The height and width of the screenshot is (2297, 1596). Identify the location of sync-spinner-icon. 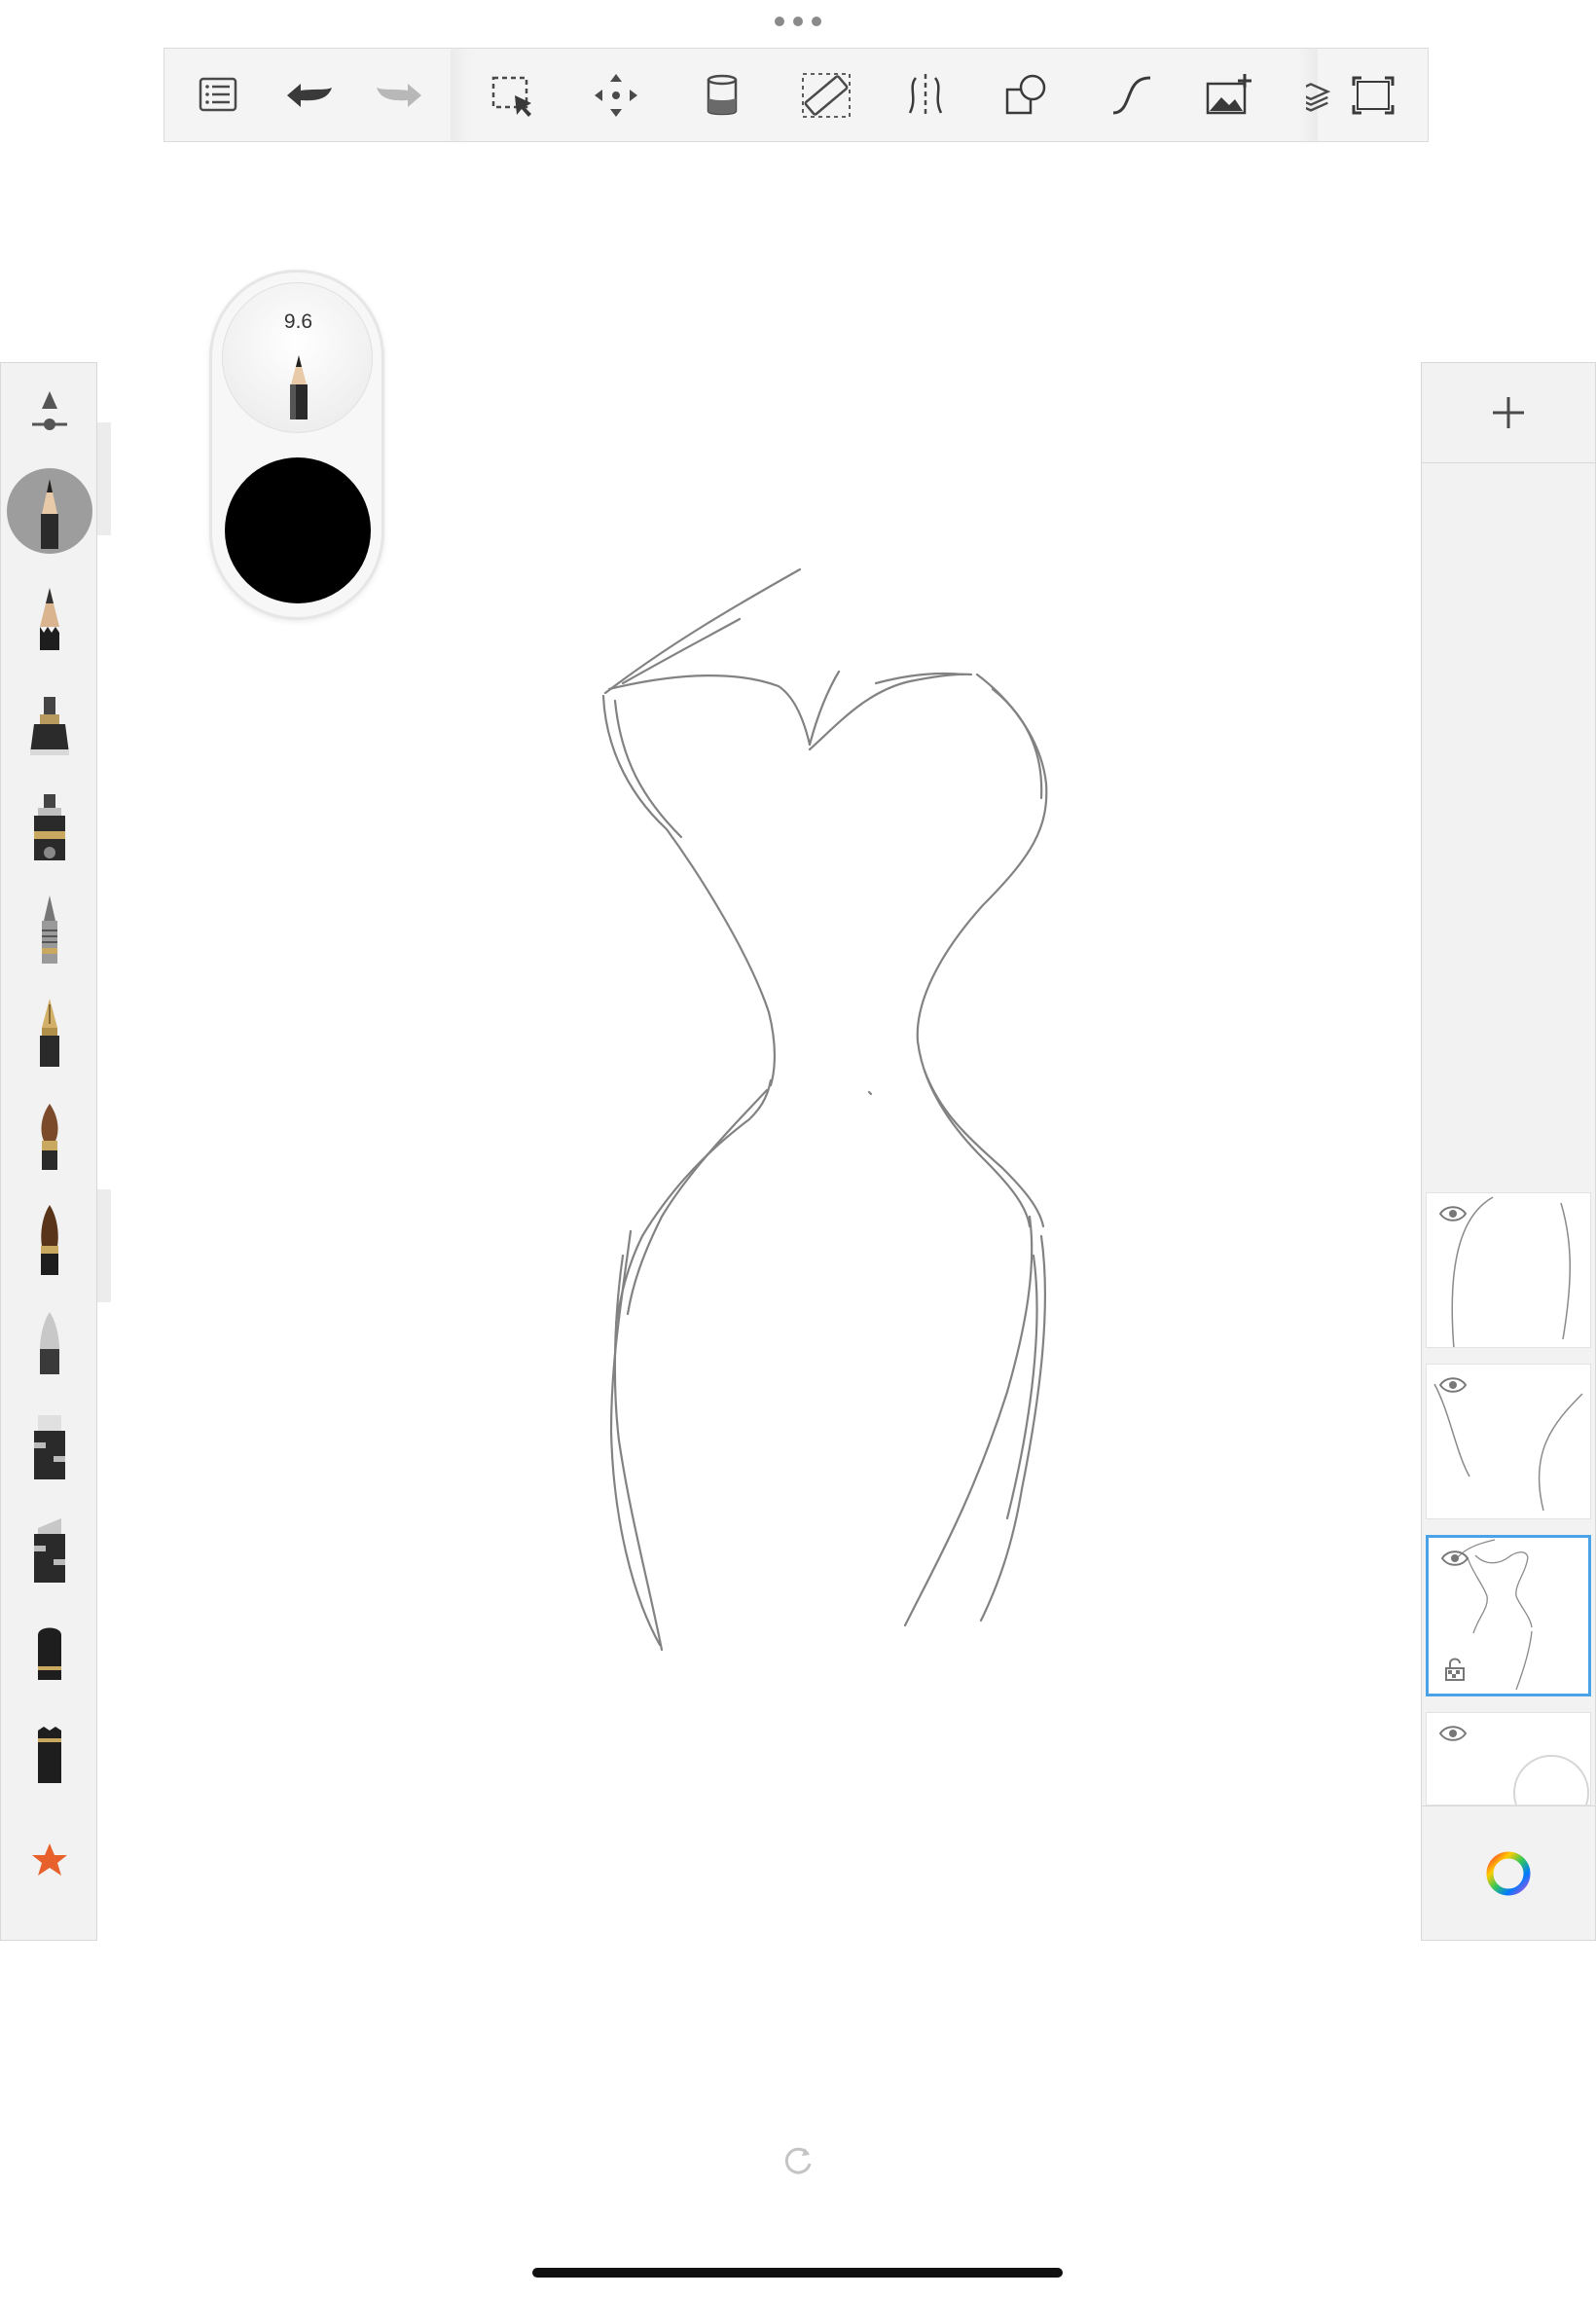
(798, 2160).